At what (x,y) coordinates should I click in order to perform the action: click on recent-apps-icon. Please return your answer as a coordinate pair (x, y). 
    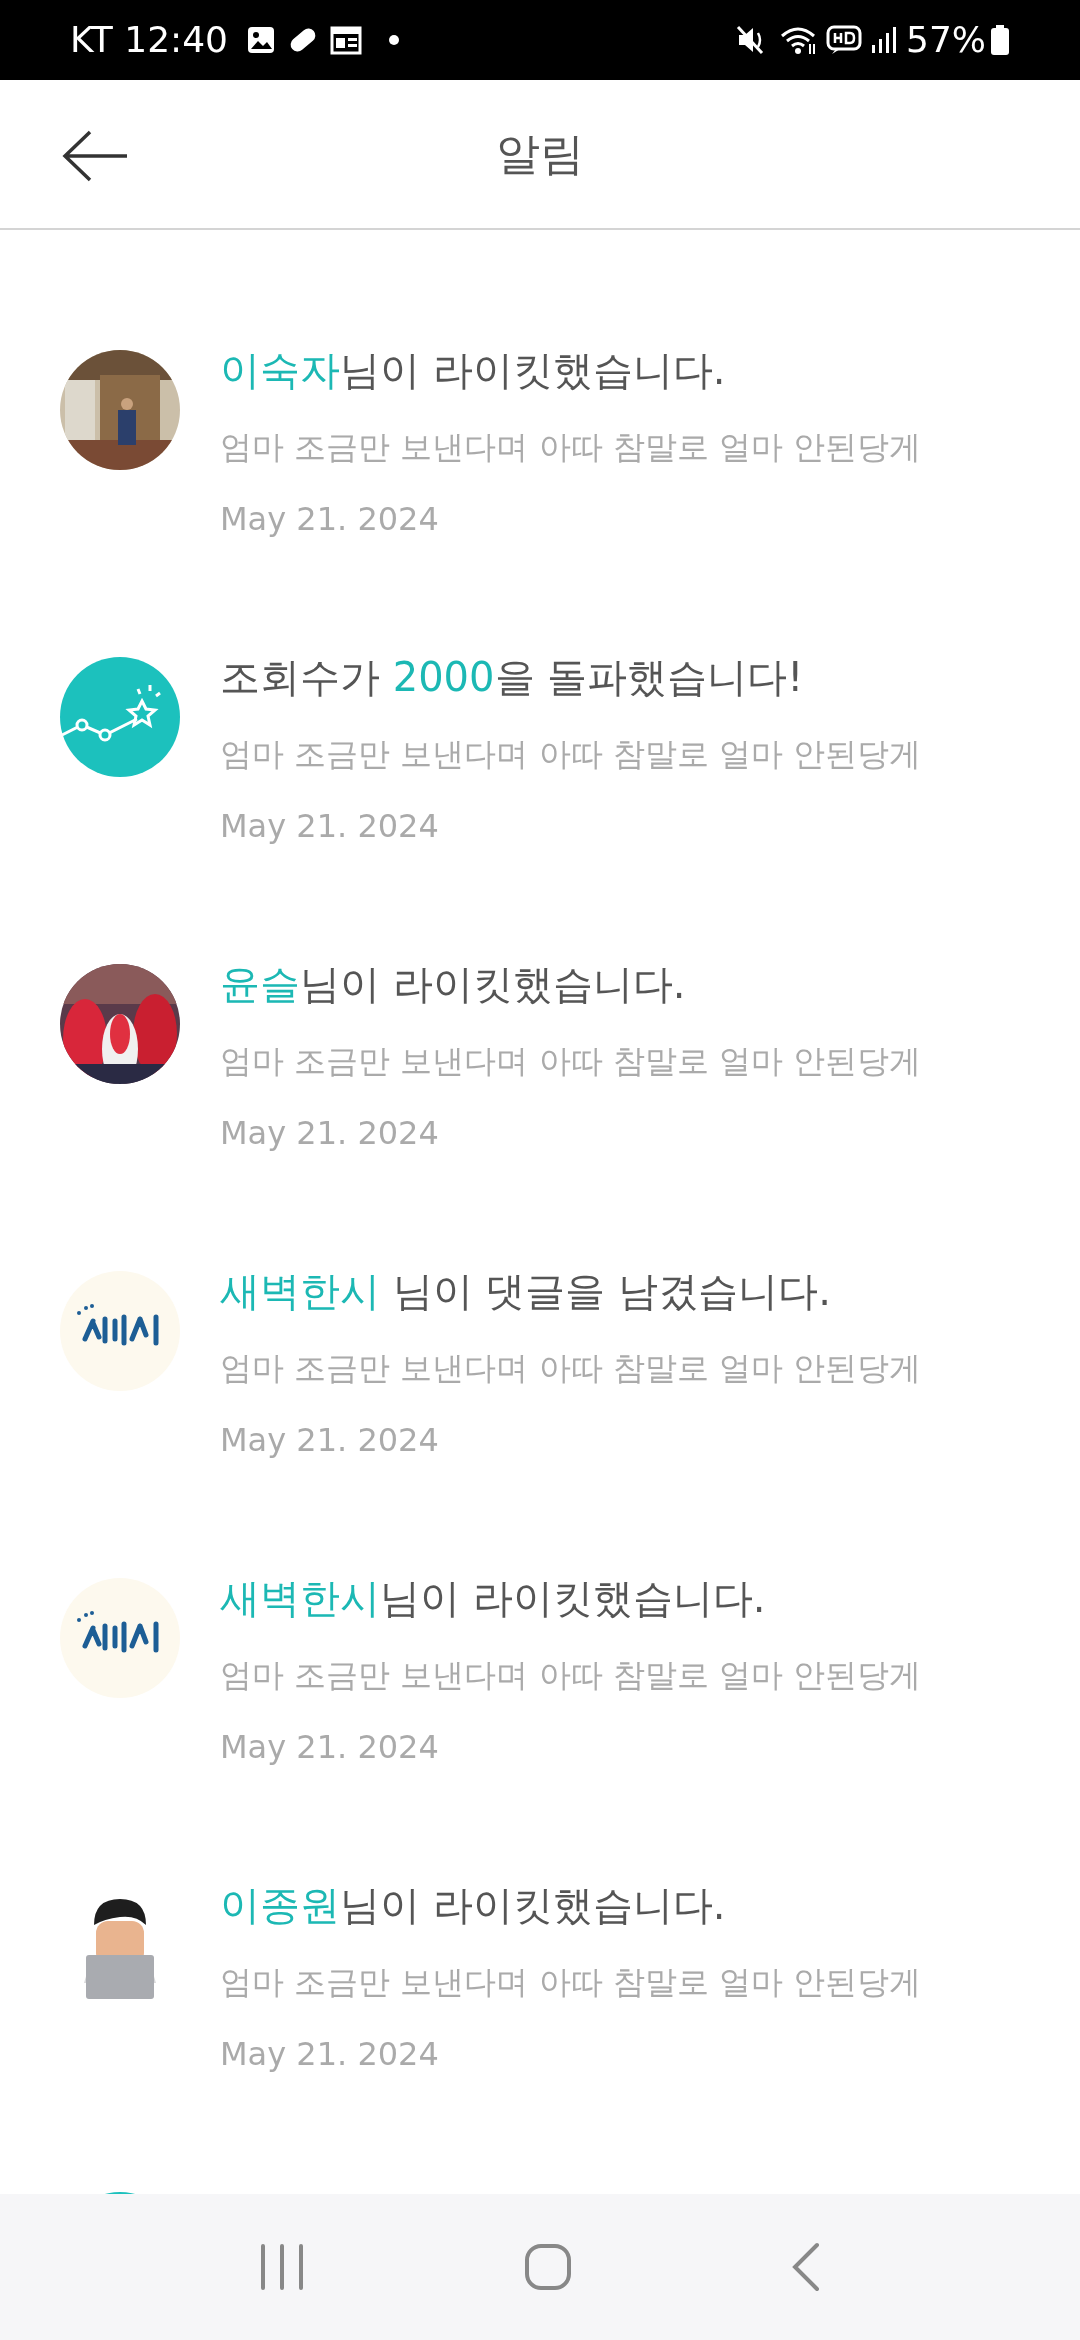
    Looking at the image, I should click on (282, 2267).